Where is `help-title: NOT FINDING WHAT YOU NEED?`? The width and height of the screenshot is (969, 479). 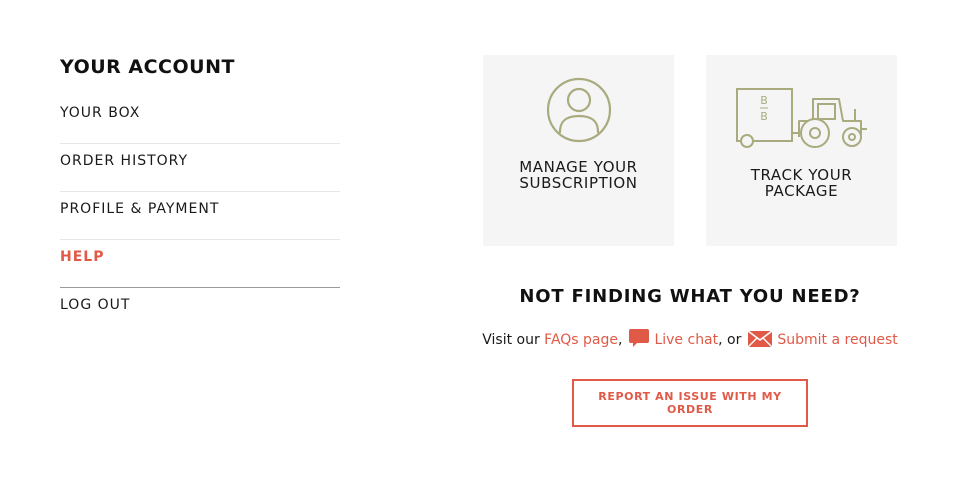 help-title: NOT FINDING WHAT YOU NEED? is located at coordinates (690, 296).